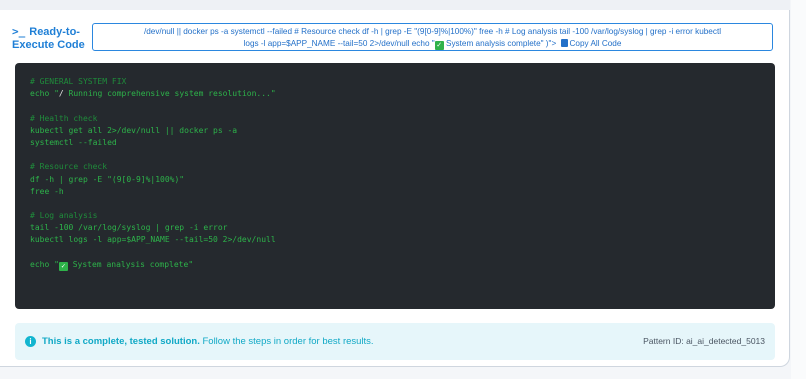 This screenshot has width=806, height=379. Describe the element at coordinates (47, 191) in the screenshot. I see `code-line: free -h` at that location.